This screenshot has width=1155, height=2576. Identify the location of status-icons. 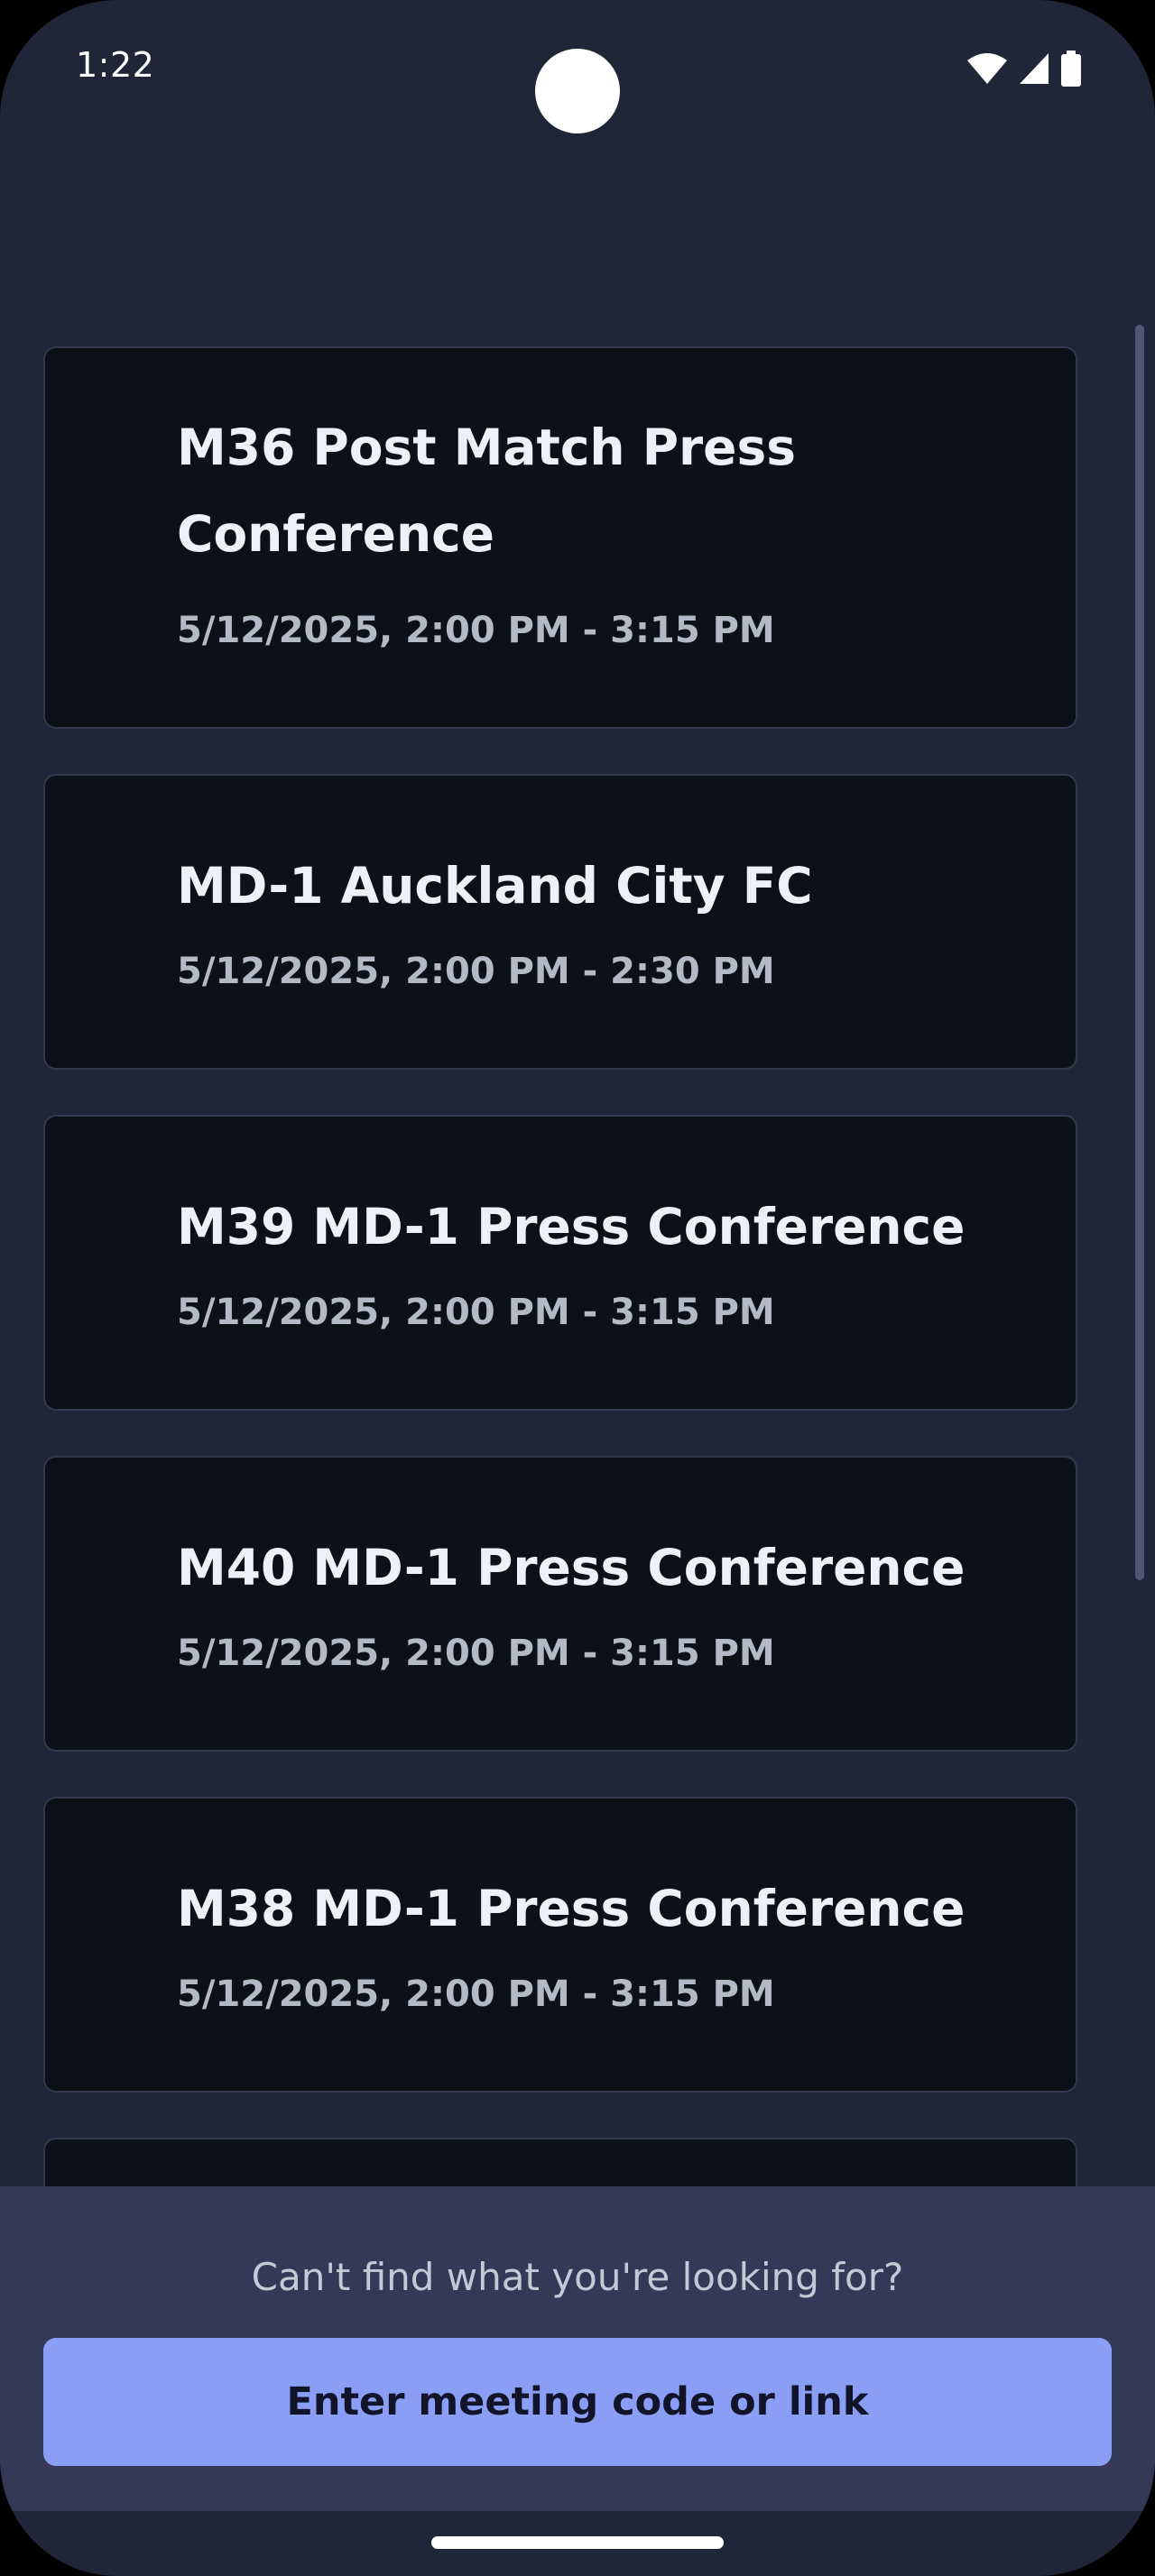
(1024, 69).